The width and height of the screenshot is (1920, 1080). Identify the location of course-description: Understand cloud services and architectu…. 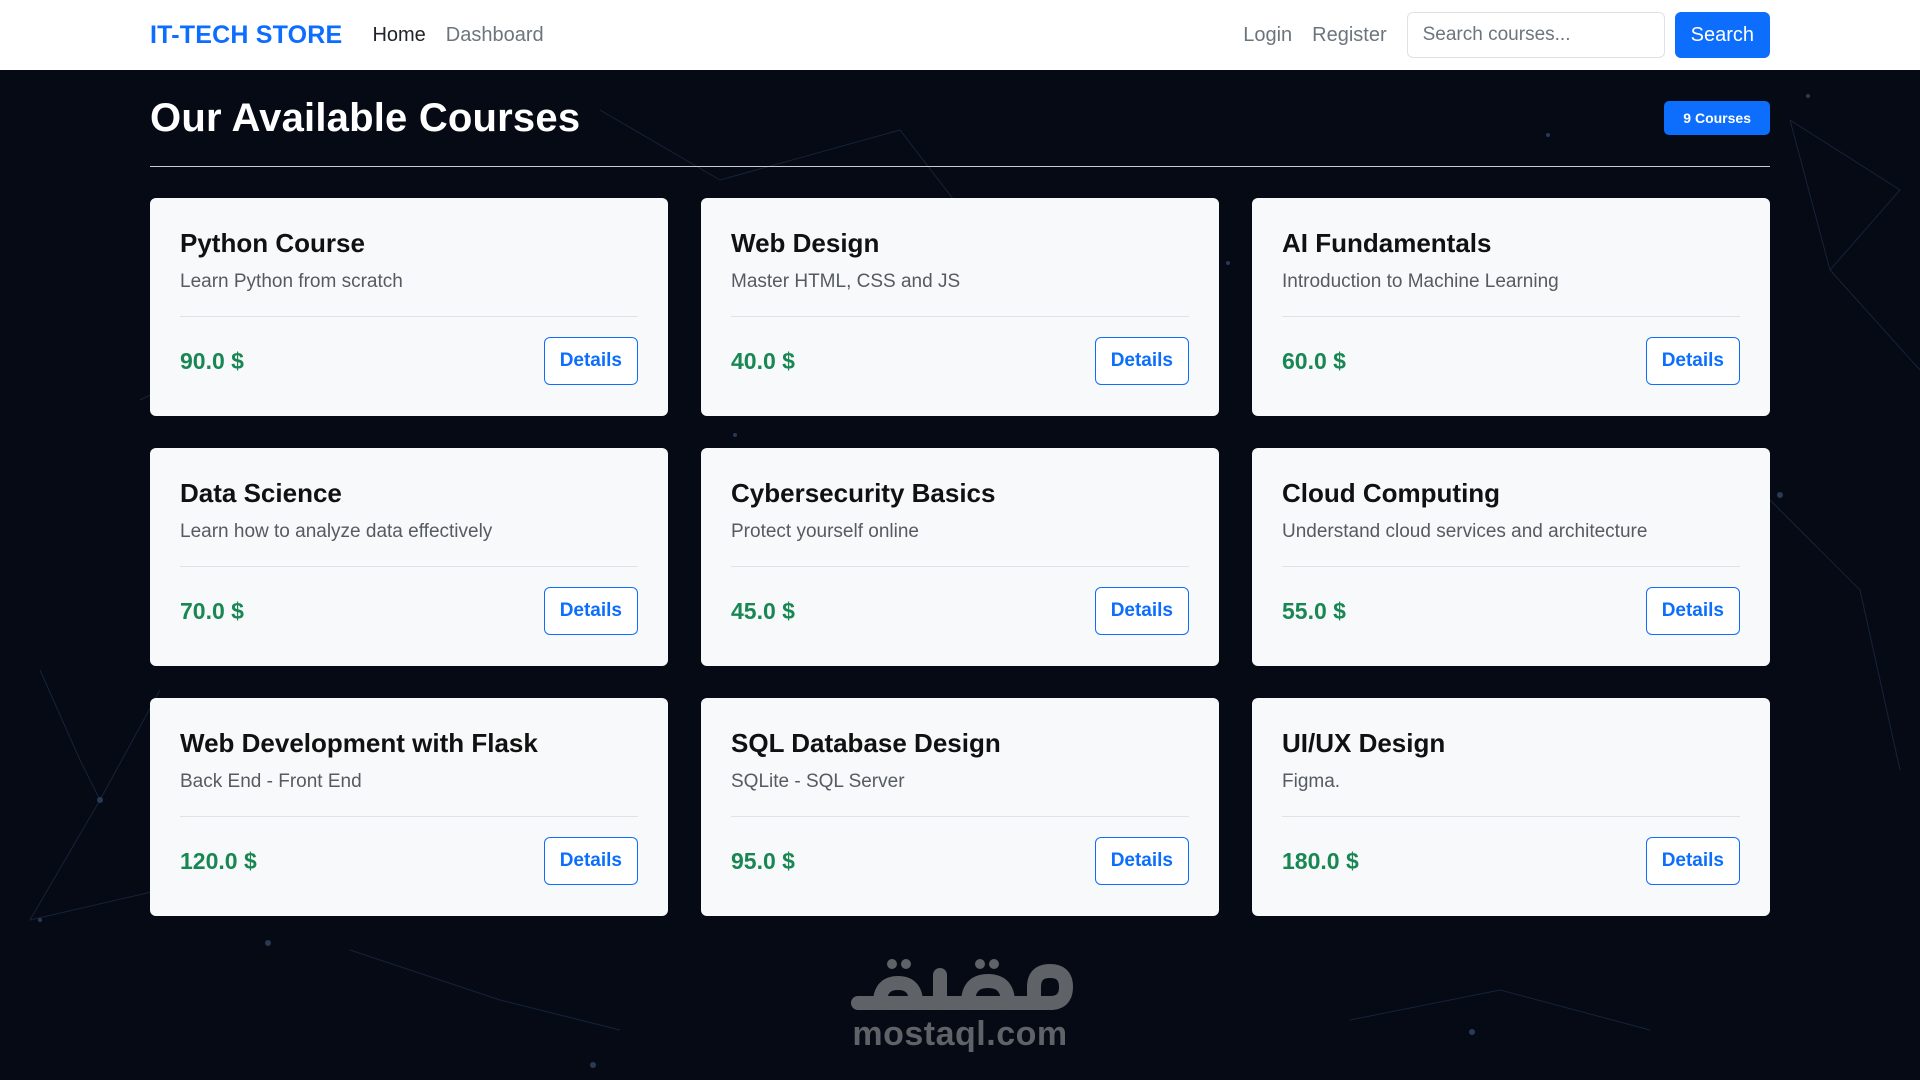
(1465, 531).